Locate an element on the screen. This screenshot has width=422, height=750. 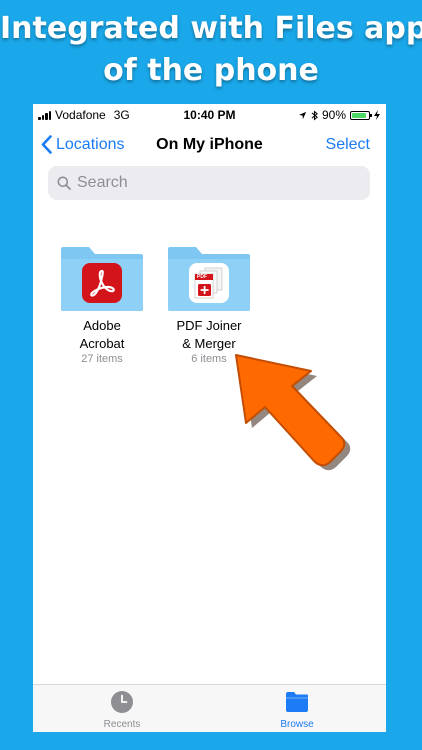
bluetooth-icon is located at coordinates (314, 115).